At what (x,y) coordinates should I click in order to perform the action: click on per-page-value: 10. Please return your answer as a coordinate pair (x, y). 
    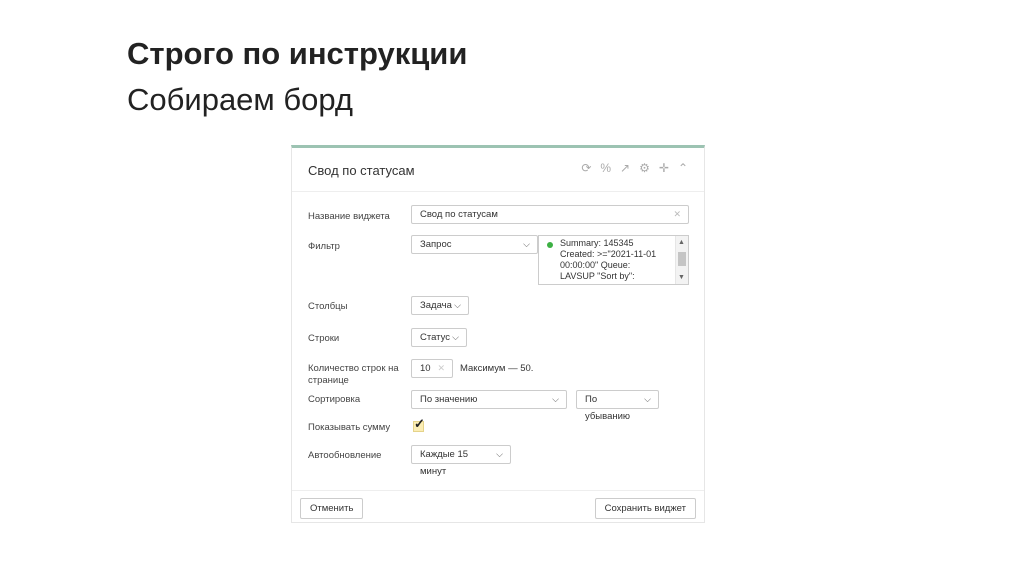
    Looking at the image, I should click on (425, 368).